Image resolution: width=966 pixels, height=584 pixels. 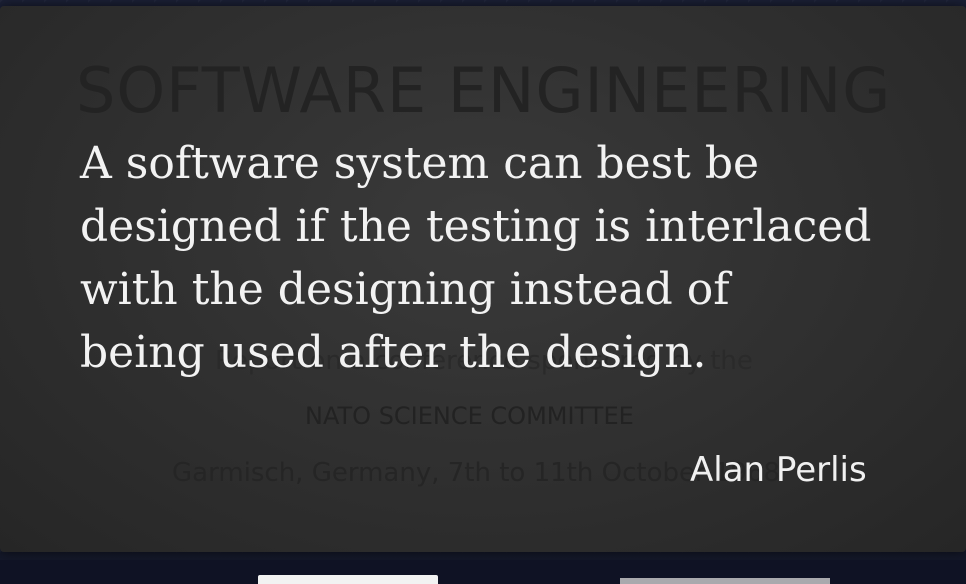 I want to click on quote-line: with the designing instead of, so click(x=405, y=289).